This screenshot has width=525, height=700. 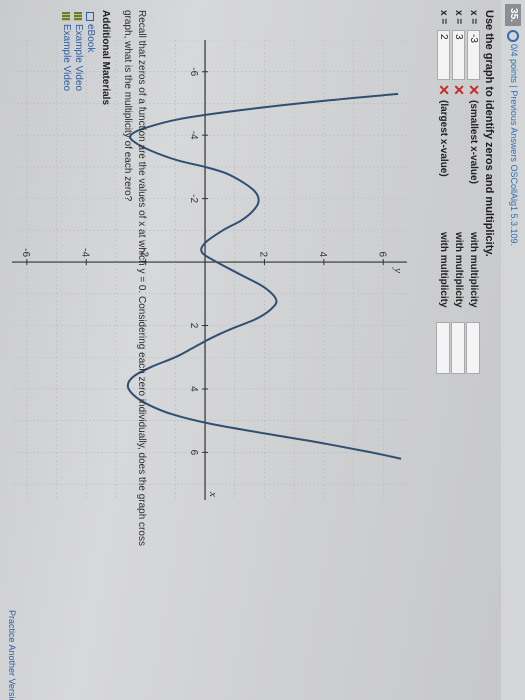 I want to click on points-status-icon, so click(x=513, y=36).